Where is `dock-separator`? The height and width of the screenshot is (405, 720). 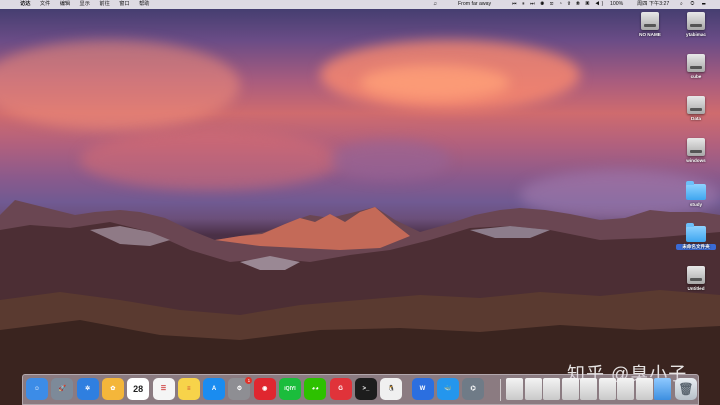 dock-separator is located at coordinates (500, 390).